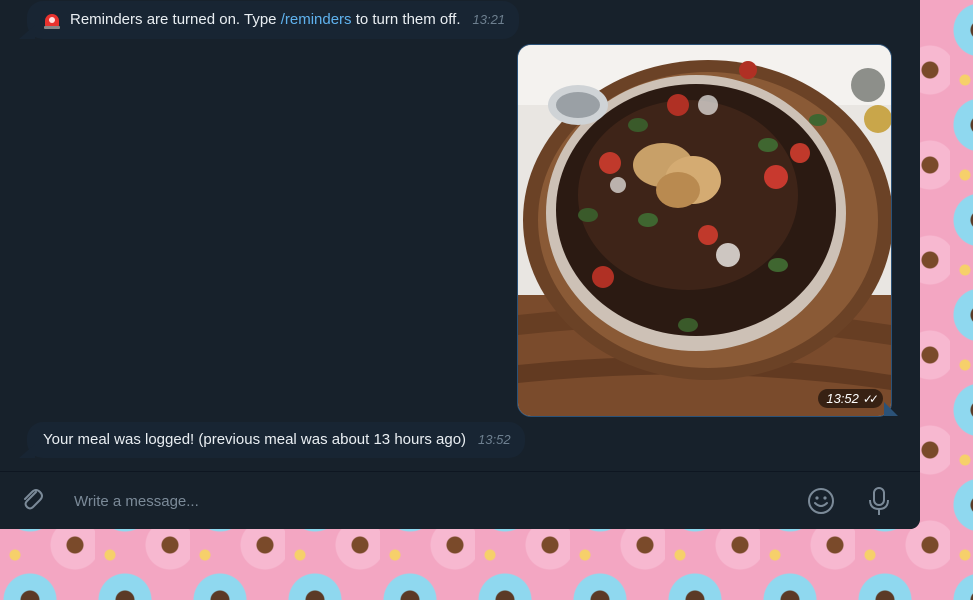 The width and height of the screenshot is (973, 600). Describe the element at coordinates (316, 19) in the screenshot. I see `reminders-command-link: /reminders` at that location.